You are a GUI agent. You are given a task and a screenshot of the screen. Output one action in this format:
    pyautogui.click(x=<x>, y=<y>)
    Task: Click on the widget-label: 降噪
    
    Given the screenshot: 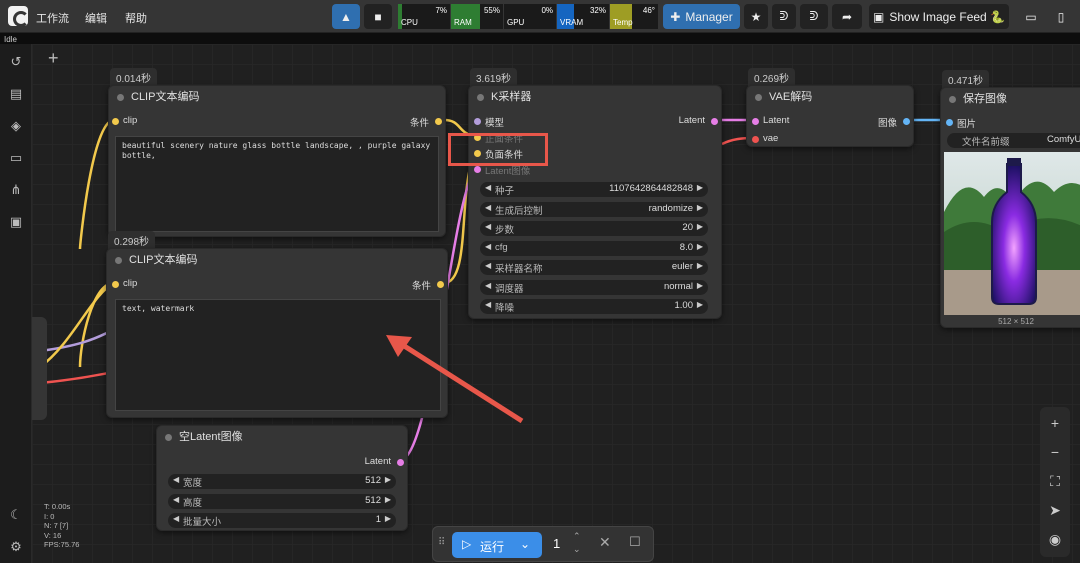 What is the action you would take?
    pyautogui.click(x=505, y=308)
    